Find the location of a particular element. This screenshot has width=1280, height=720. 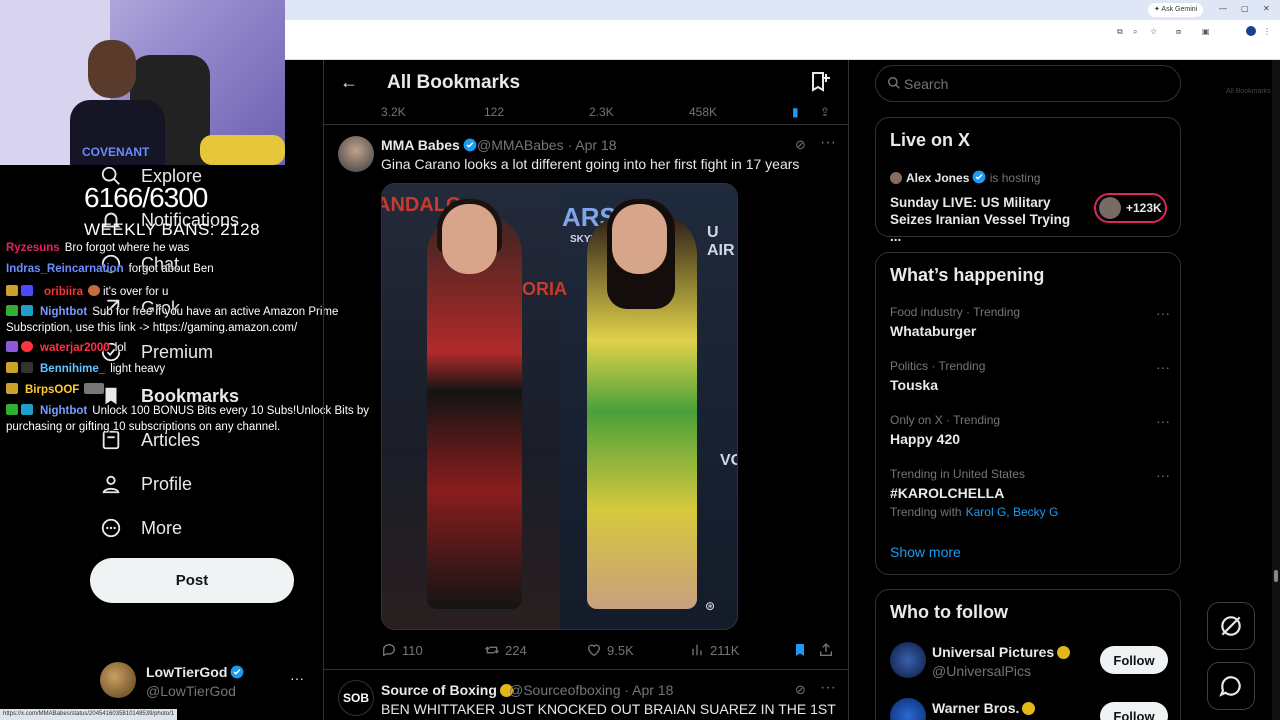

back-arrow-icon: ← is located at coordinates (349, 82).